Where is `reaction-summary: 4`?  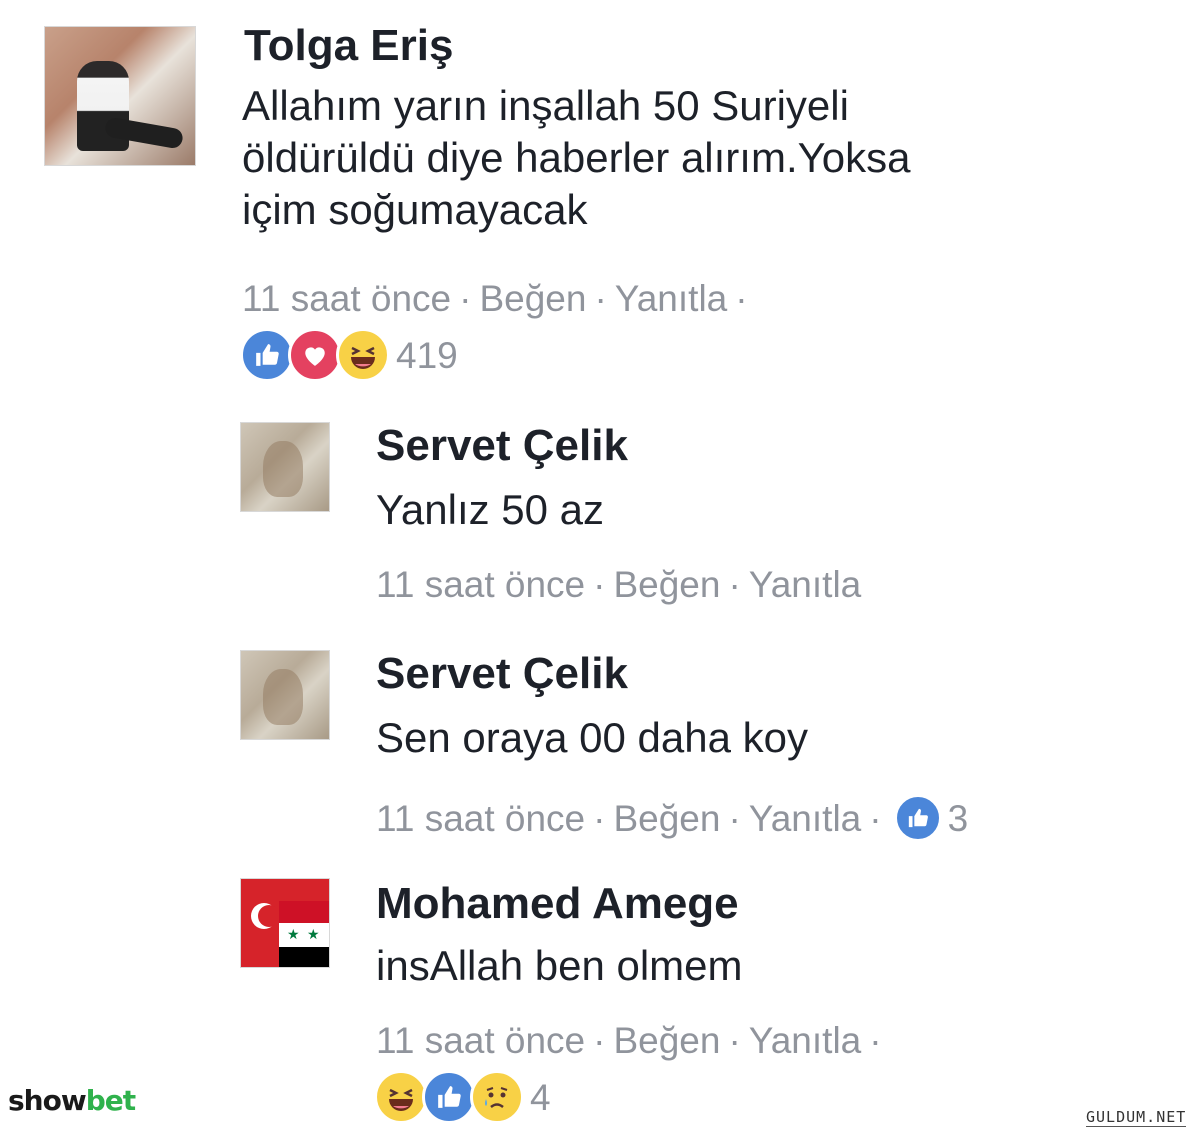
reaction-summary: 4 is located at coordinates (462, 1097).